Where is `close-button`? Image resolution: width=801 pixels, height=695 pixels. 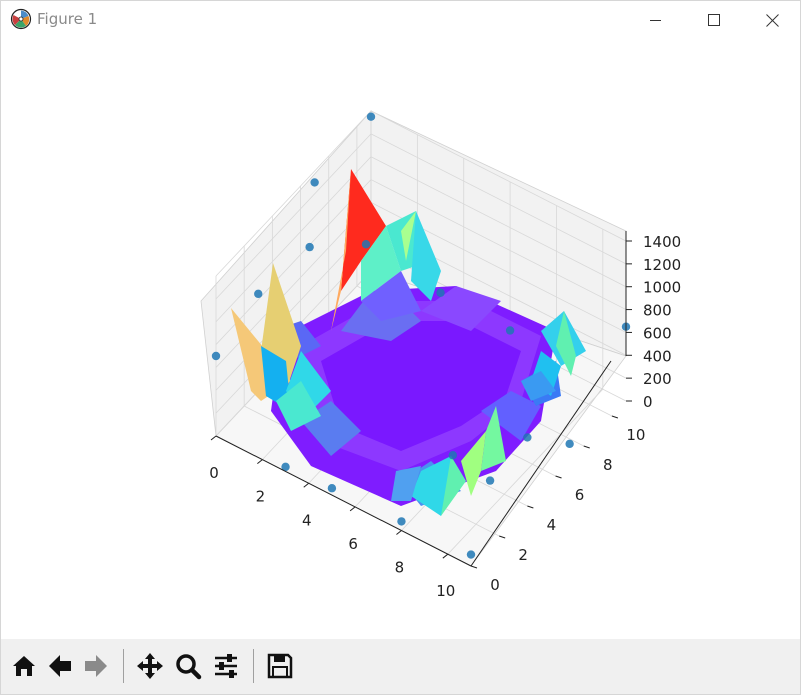 close-button is located at coordinates (772, 20).